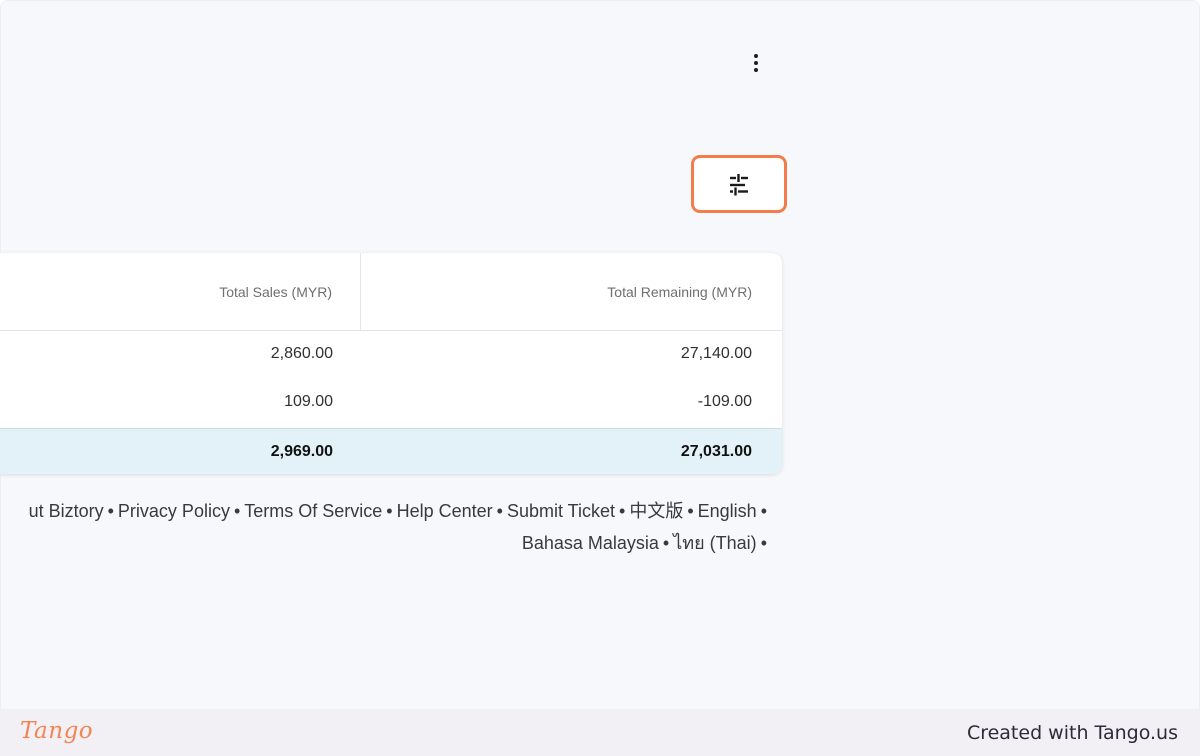  Describe the element at coordinates (313, 511) in the screenshot. I see `footer-link-terms-of-service: Terms Of Service` at that location.